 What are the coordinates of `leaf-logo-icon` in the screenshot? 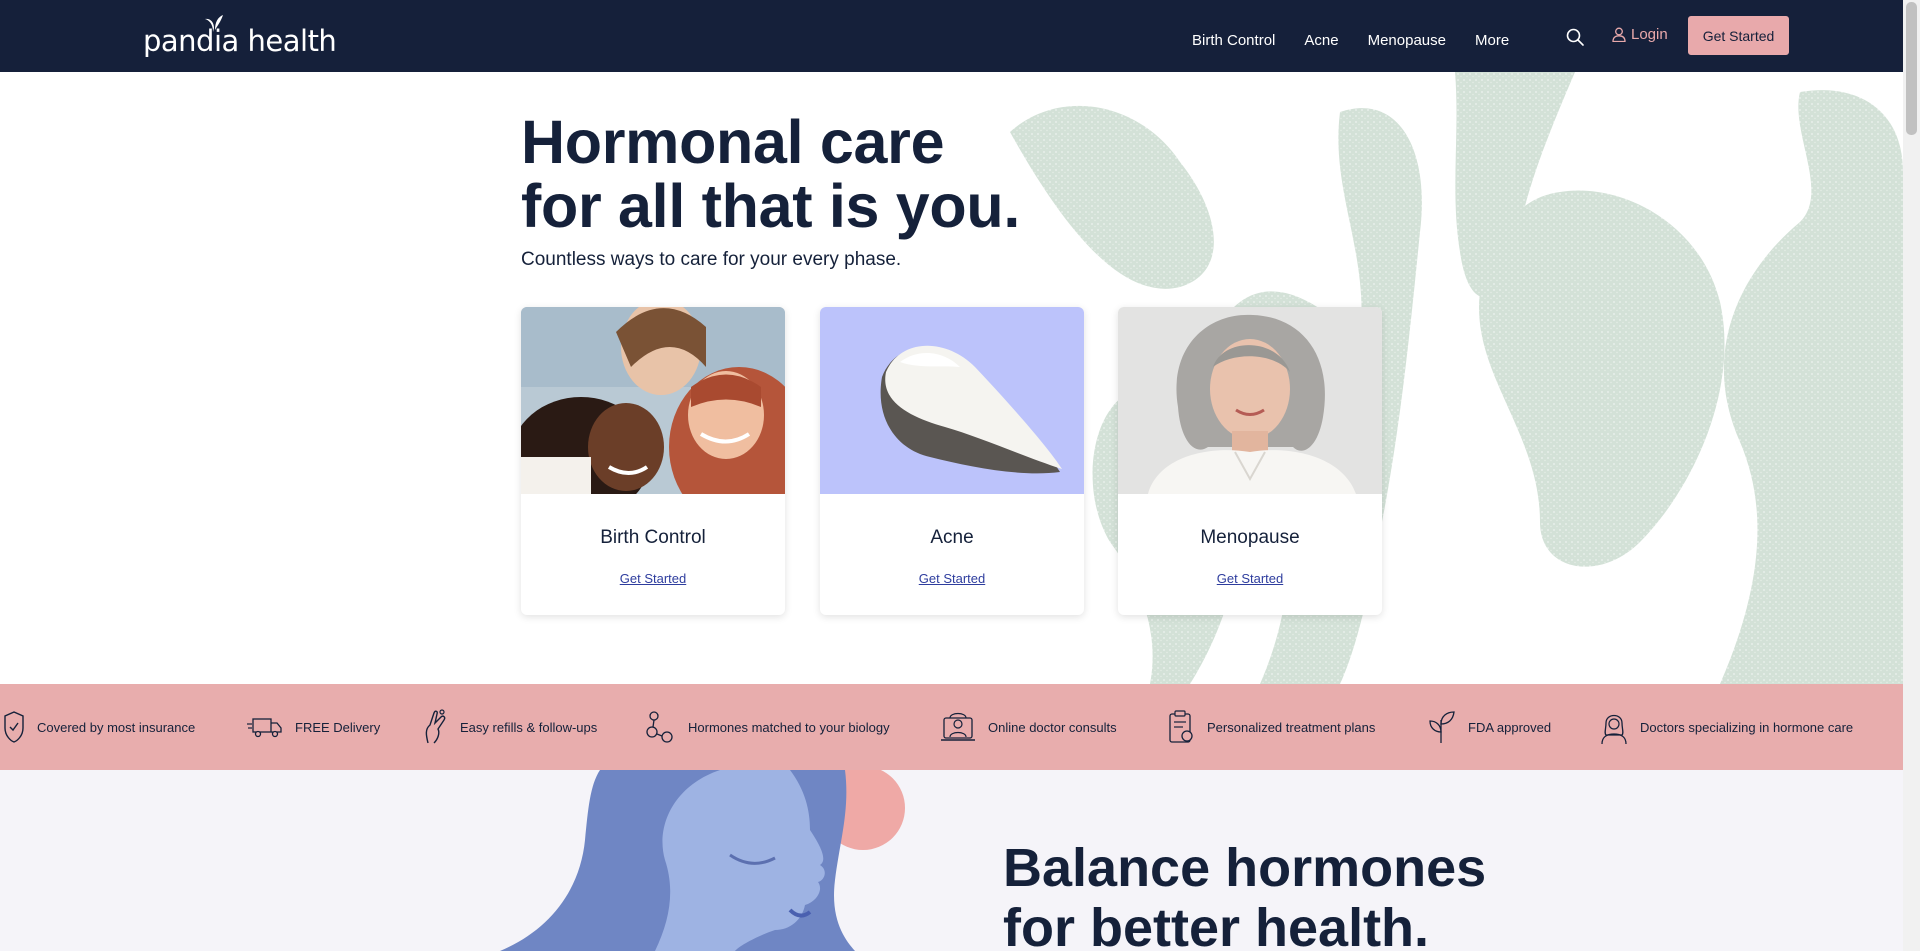 It's located at (214, 23).